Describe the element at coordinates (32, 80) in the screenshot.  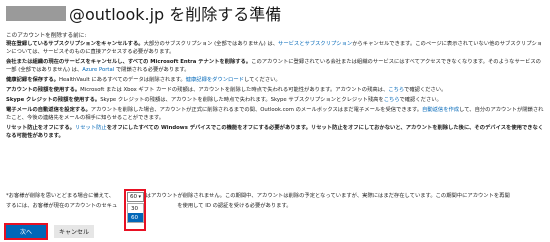
I see `item-heading: 健康記録を保存する。` at that location.